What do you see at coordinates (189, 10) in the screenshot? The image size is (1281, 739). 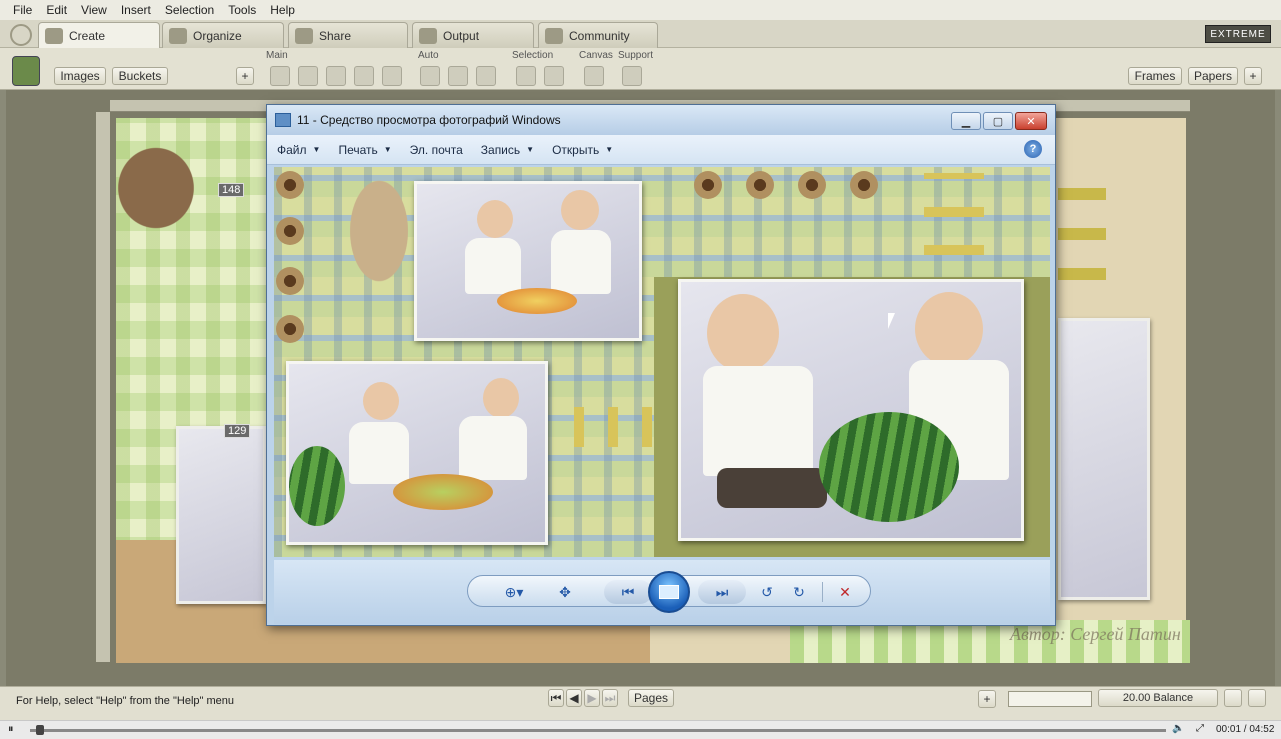 I see `menu-selection: Selection` at bounding box center [189, 10].